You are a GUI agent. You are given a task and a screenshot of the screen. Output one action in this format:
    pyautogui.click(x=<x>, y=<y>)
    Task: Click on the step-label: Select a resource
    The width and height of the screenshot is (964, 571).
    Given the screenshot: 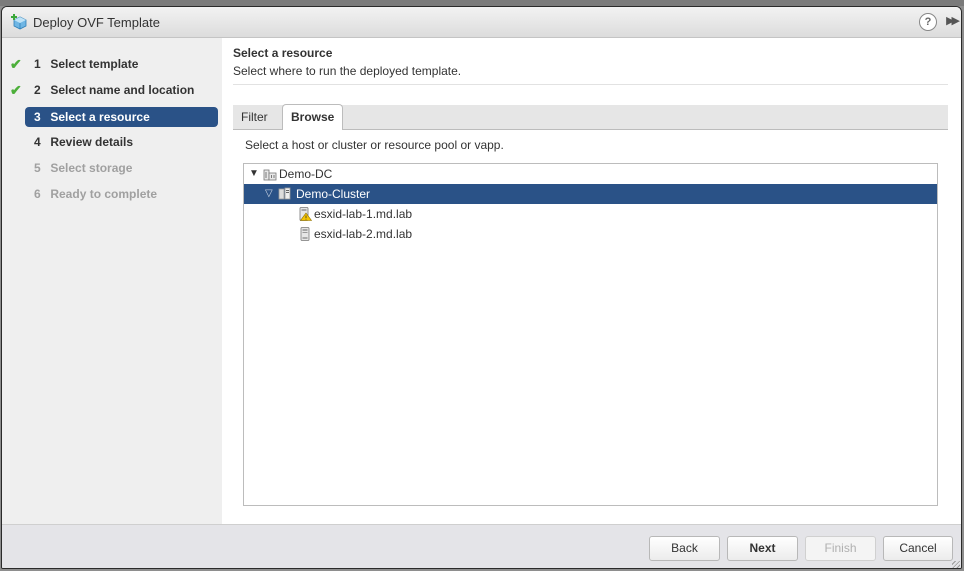 What is the action you would take?
    pyautogui.click(x=100, y=117)
    